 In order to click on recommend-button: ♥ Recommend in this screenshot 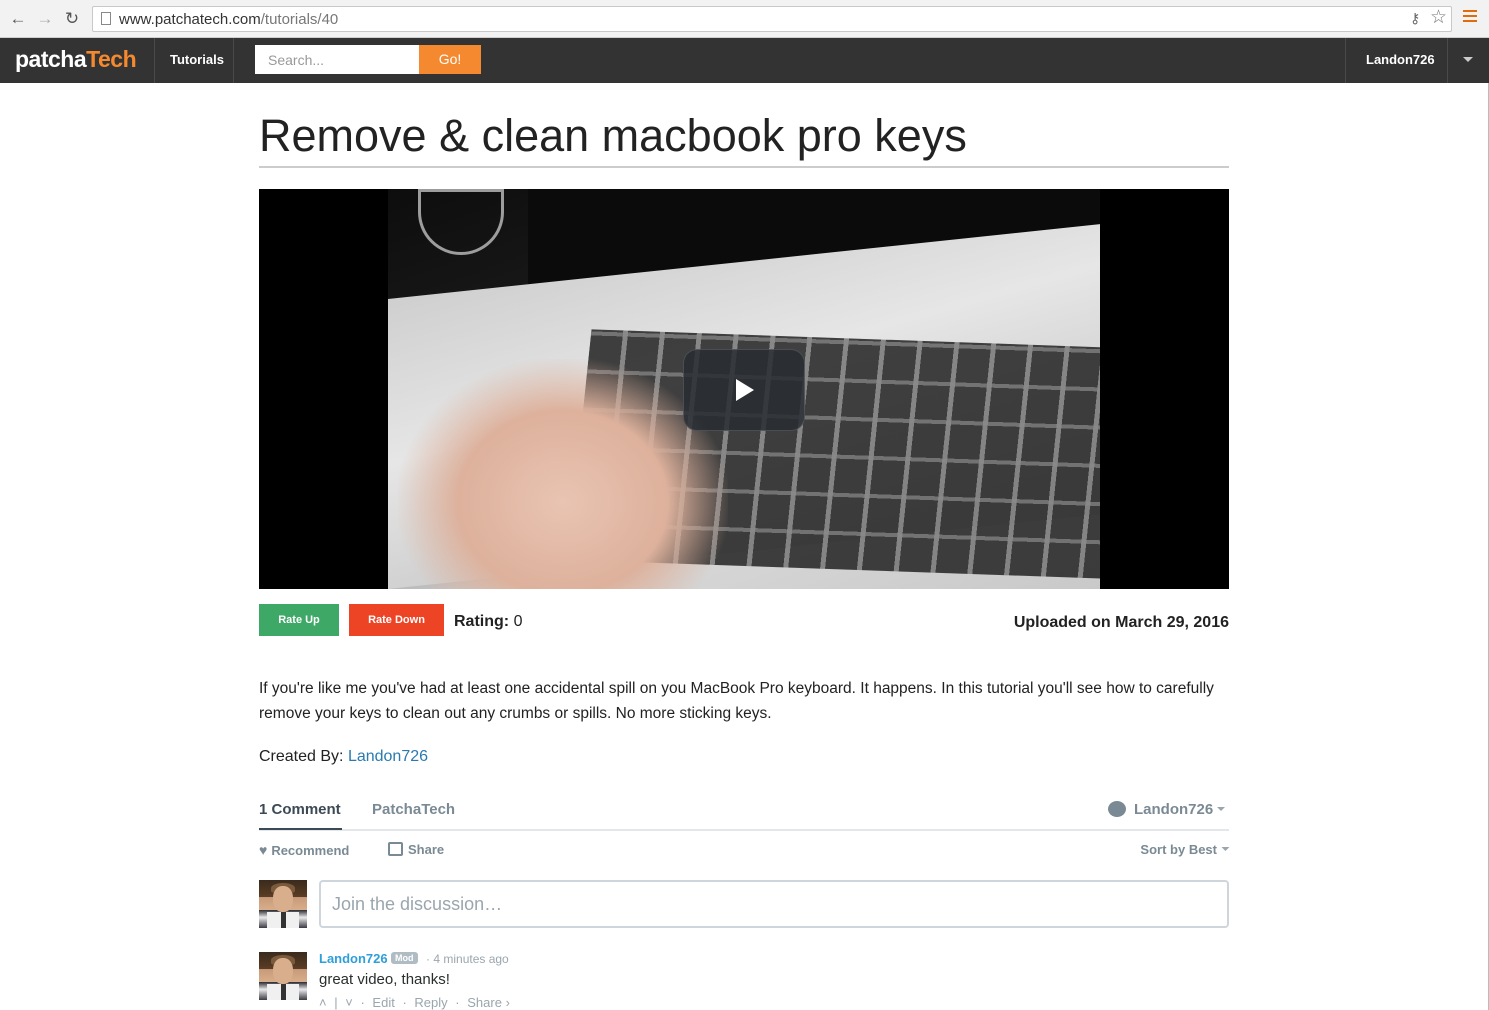, I will do `click(304, 850)`.